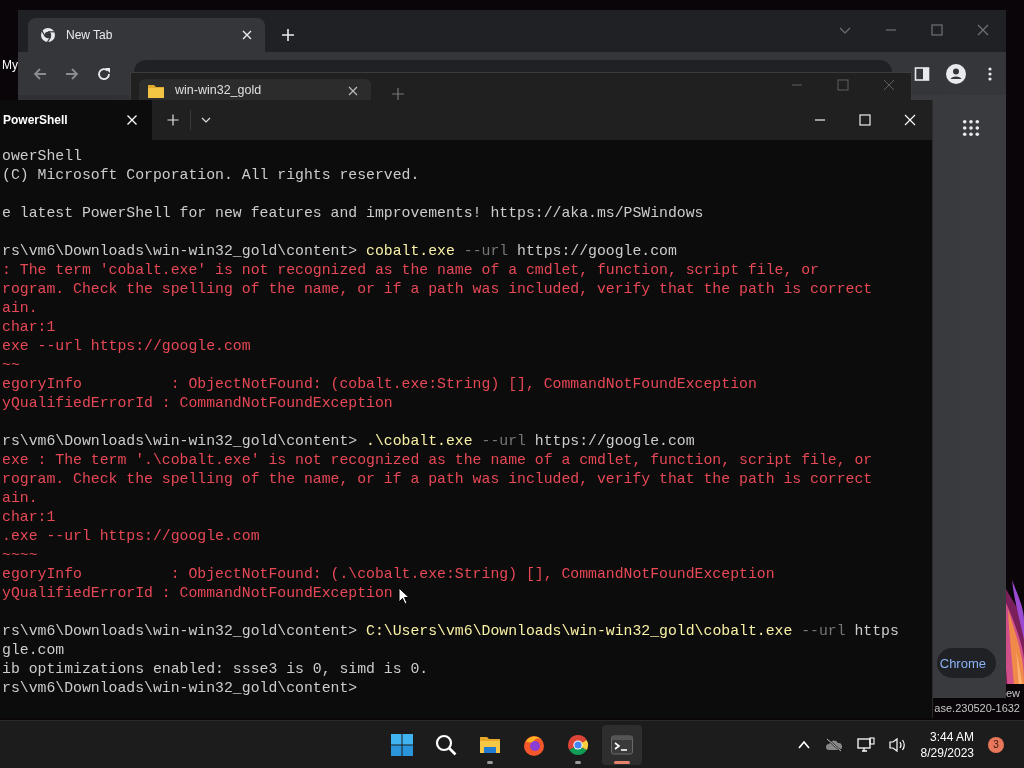  Describe the element at coordinates (402, 744) in the screenshot. I see `windows-logo-icon` at that location.